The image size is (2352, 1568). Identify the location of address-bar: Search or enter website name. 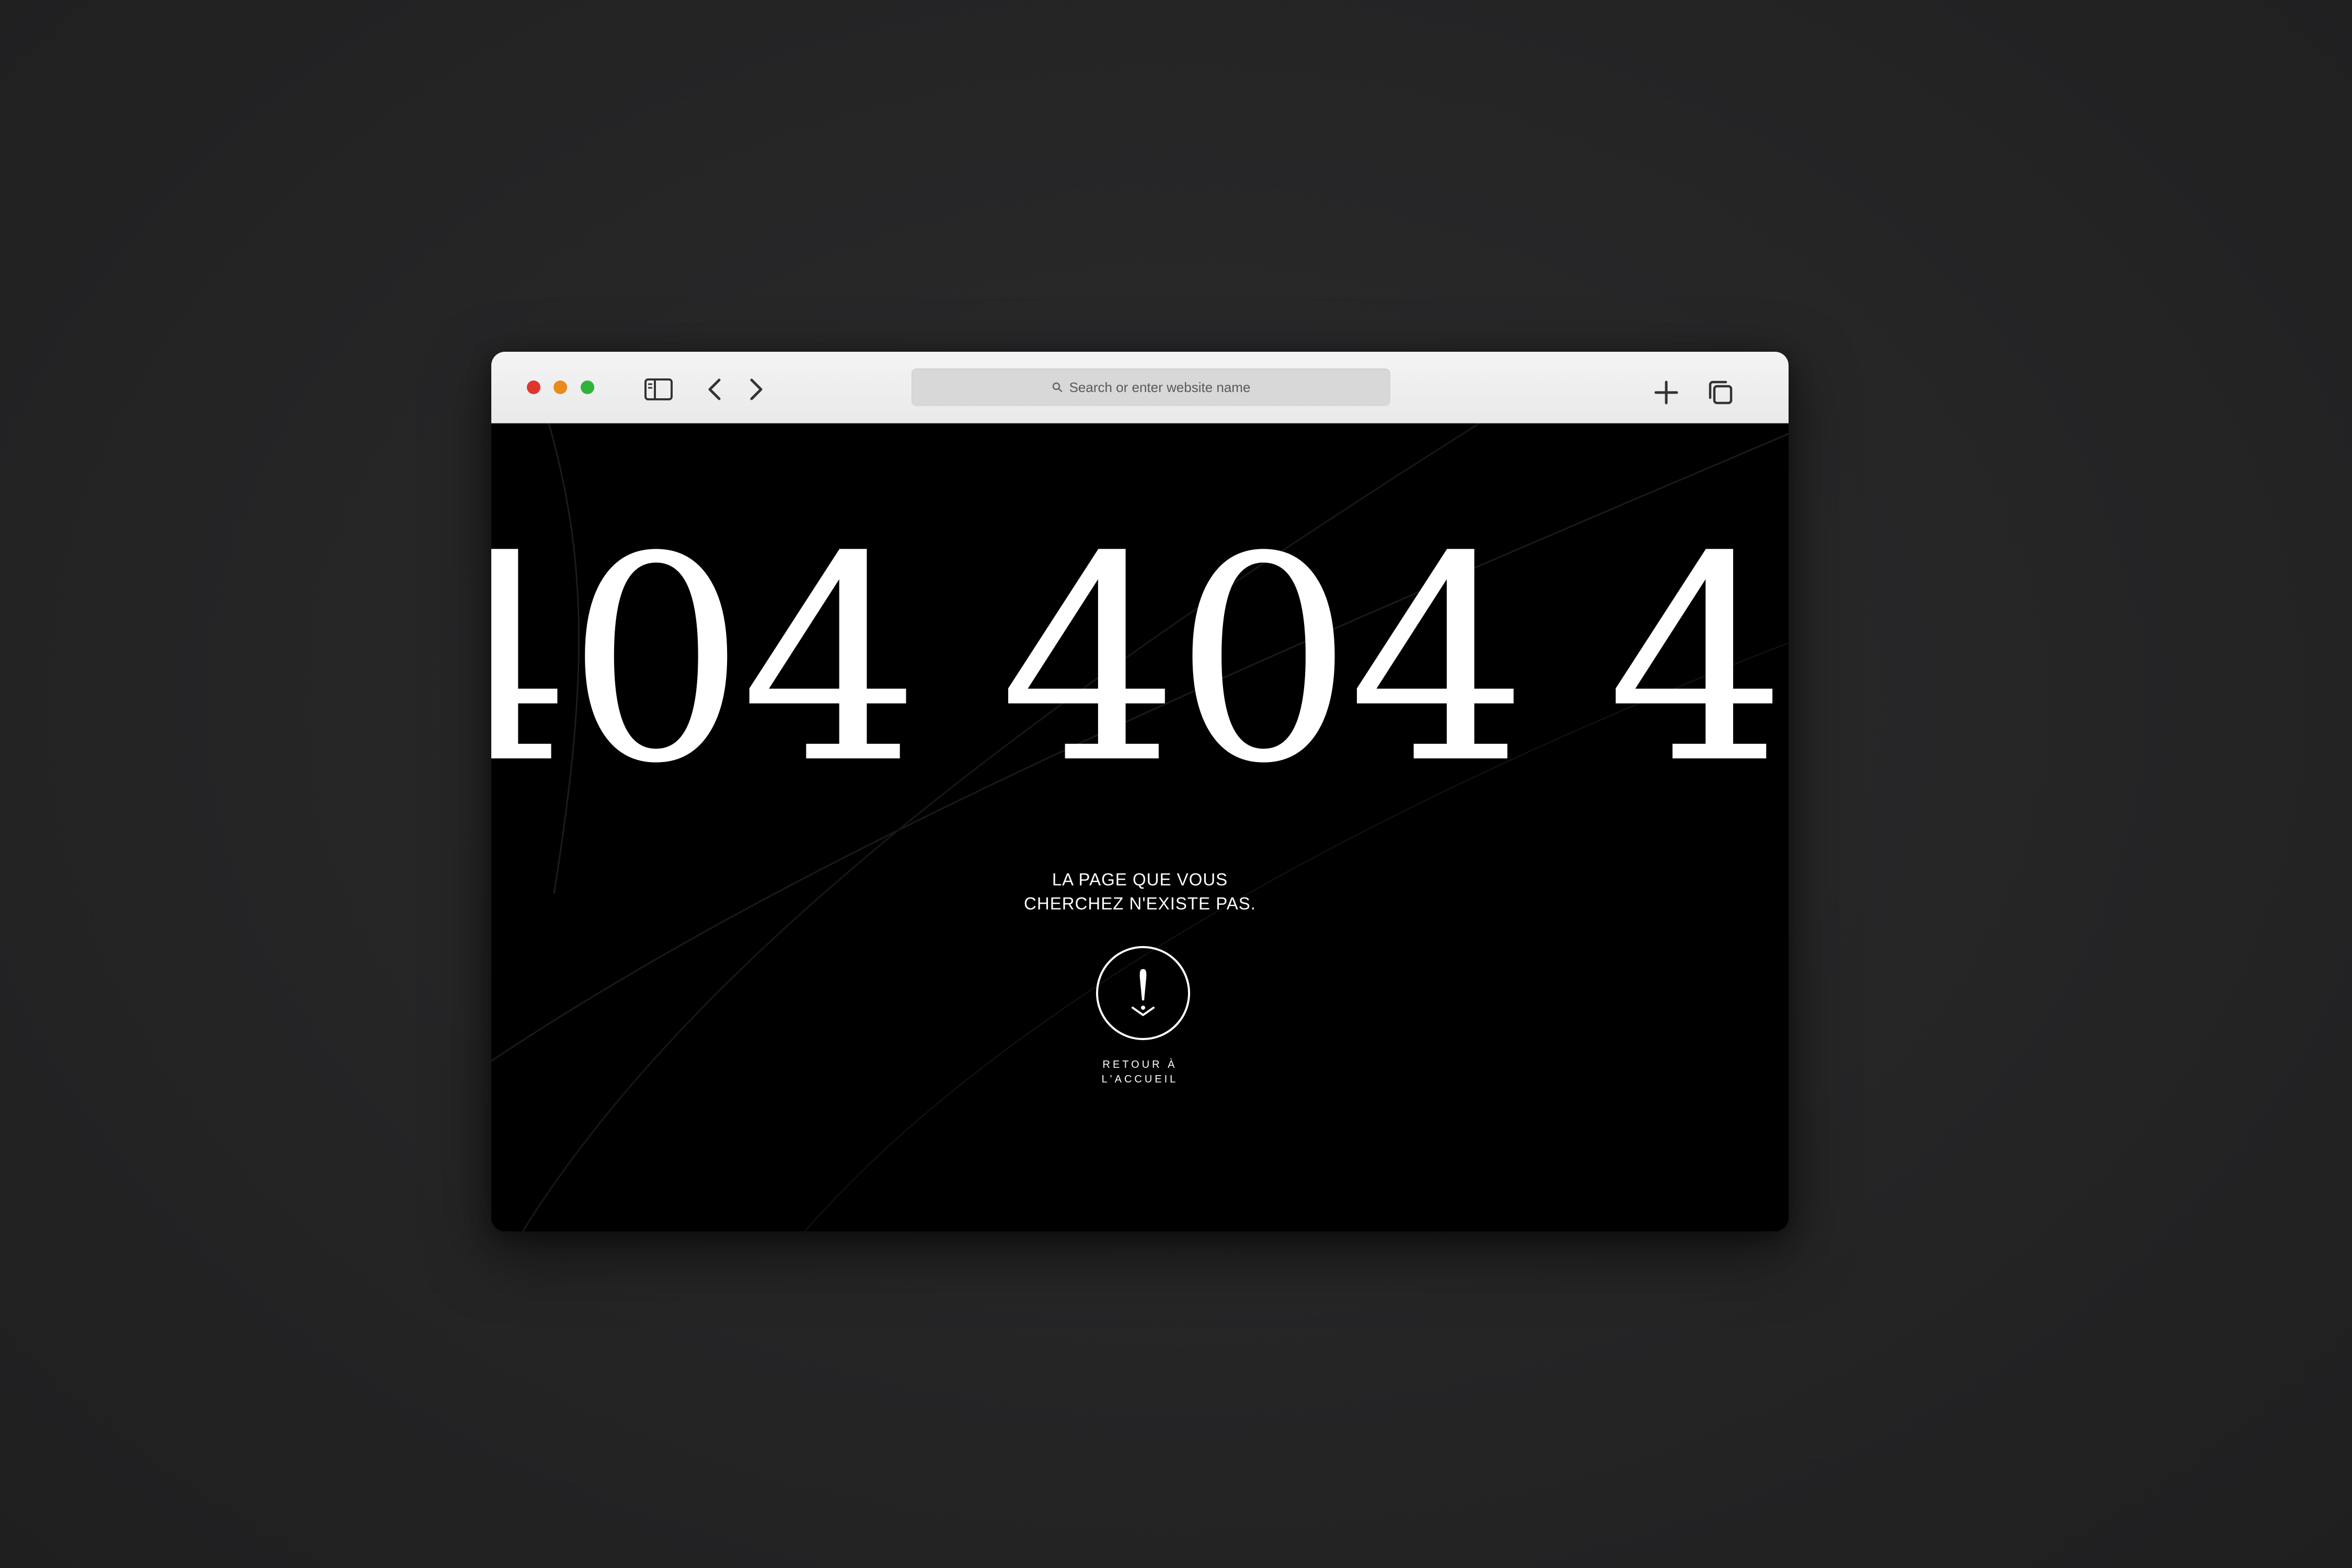
(1151, 387).